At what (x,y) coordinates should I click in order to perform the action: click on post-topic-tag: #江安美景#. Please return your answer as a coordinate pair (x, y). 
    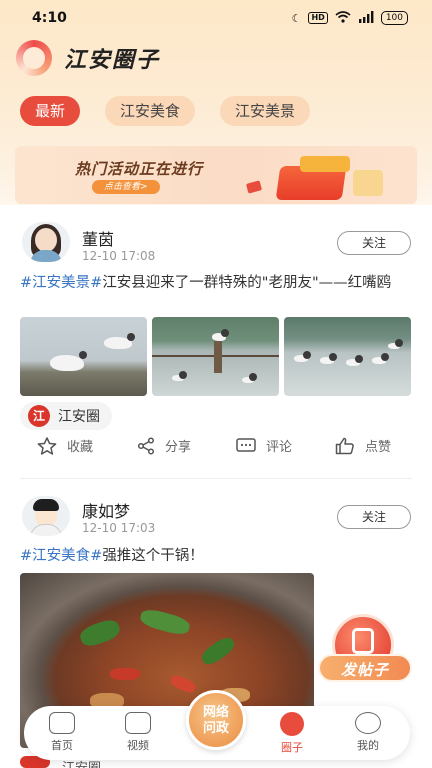
    Looking at the image, I should click on (61, 283).